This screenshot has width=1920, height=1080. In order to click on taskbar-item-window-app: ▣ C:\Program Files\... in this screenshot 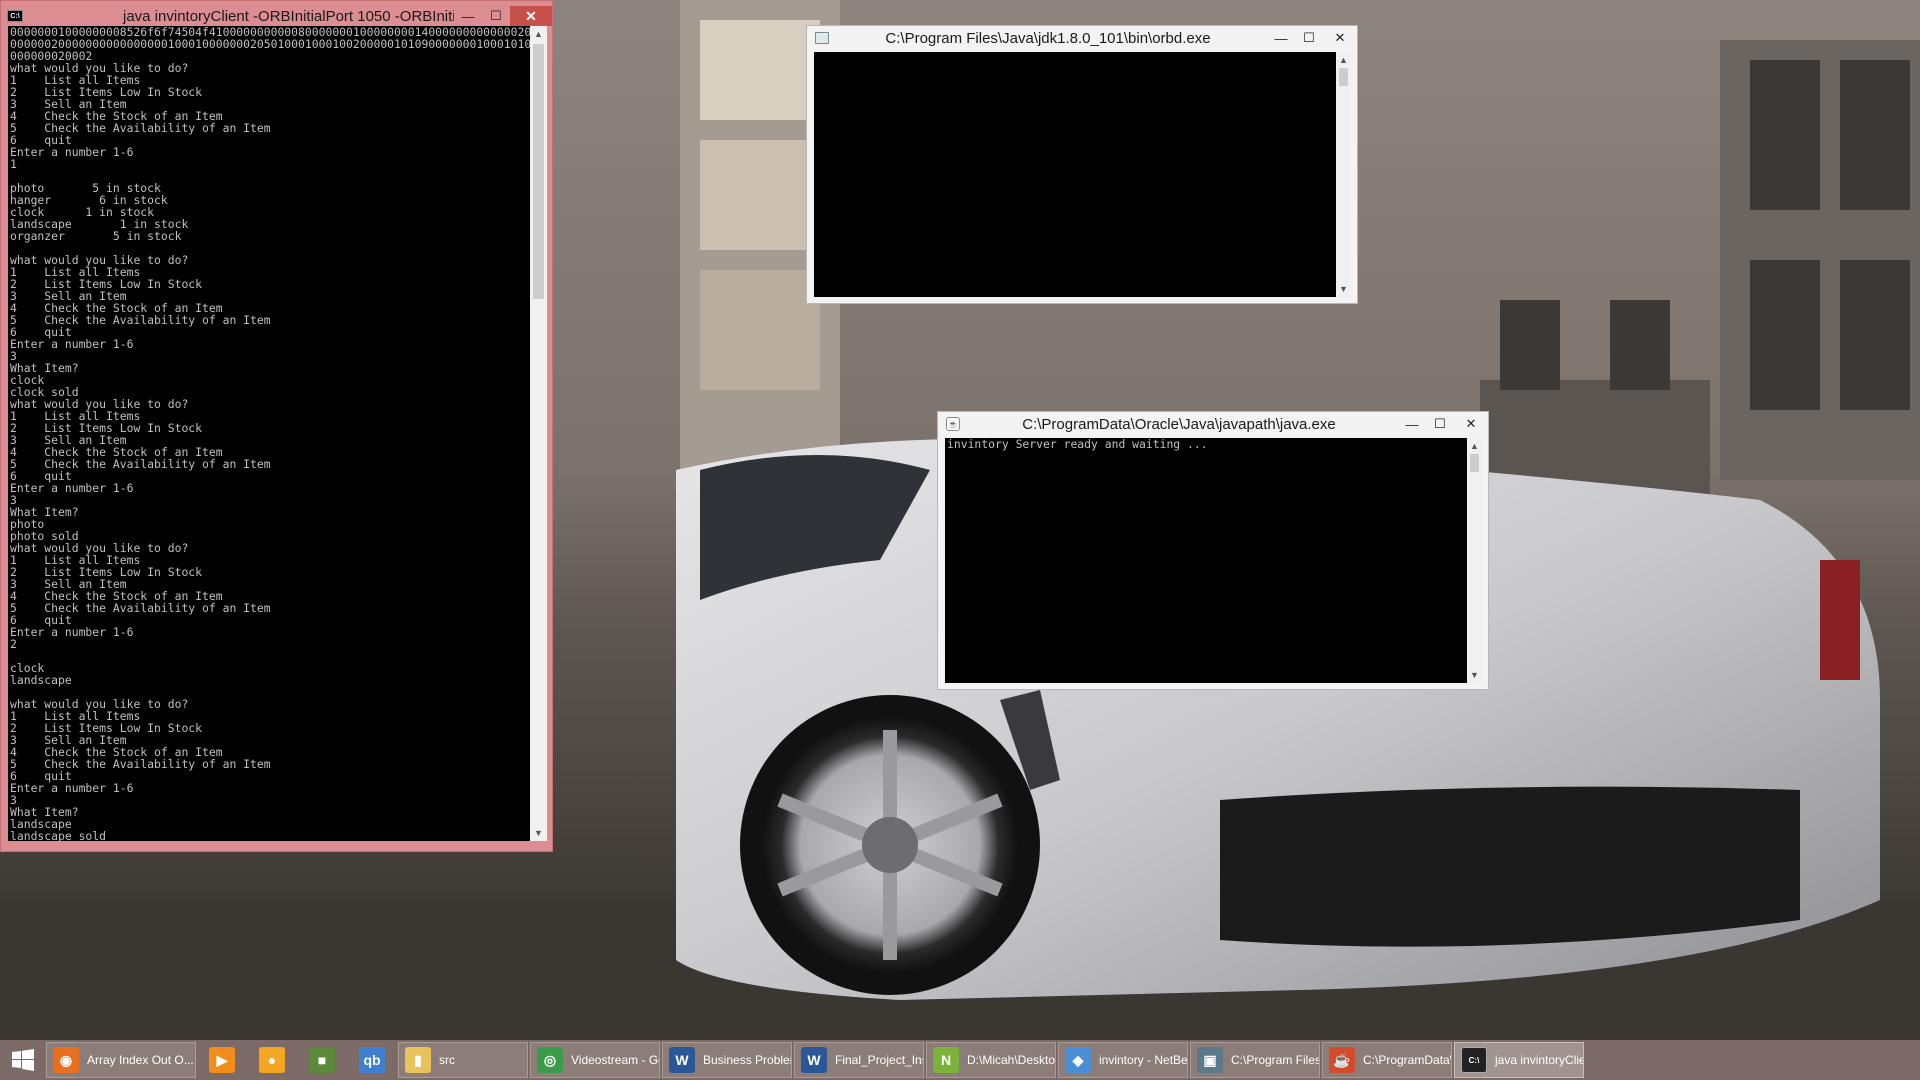, I will do `click(1255, 1060)`.